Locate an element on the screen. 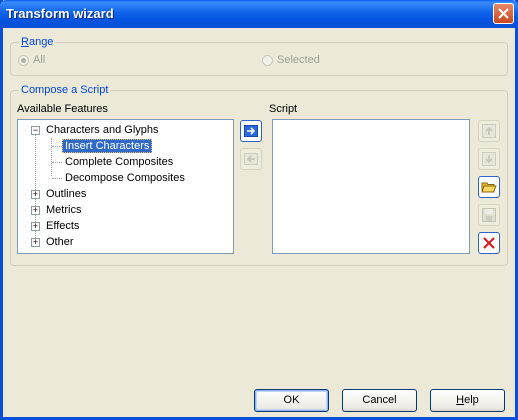  save-icon is located at coordinates (489, 215).